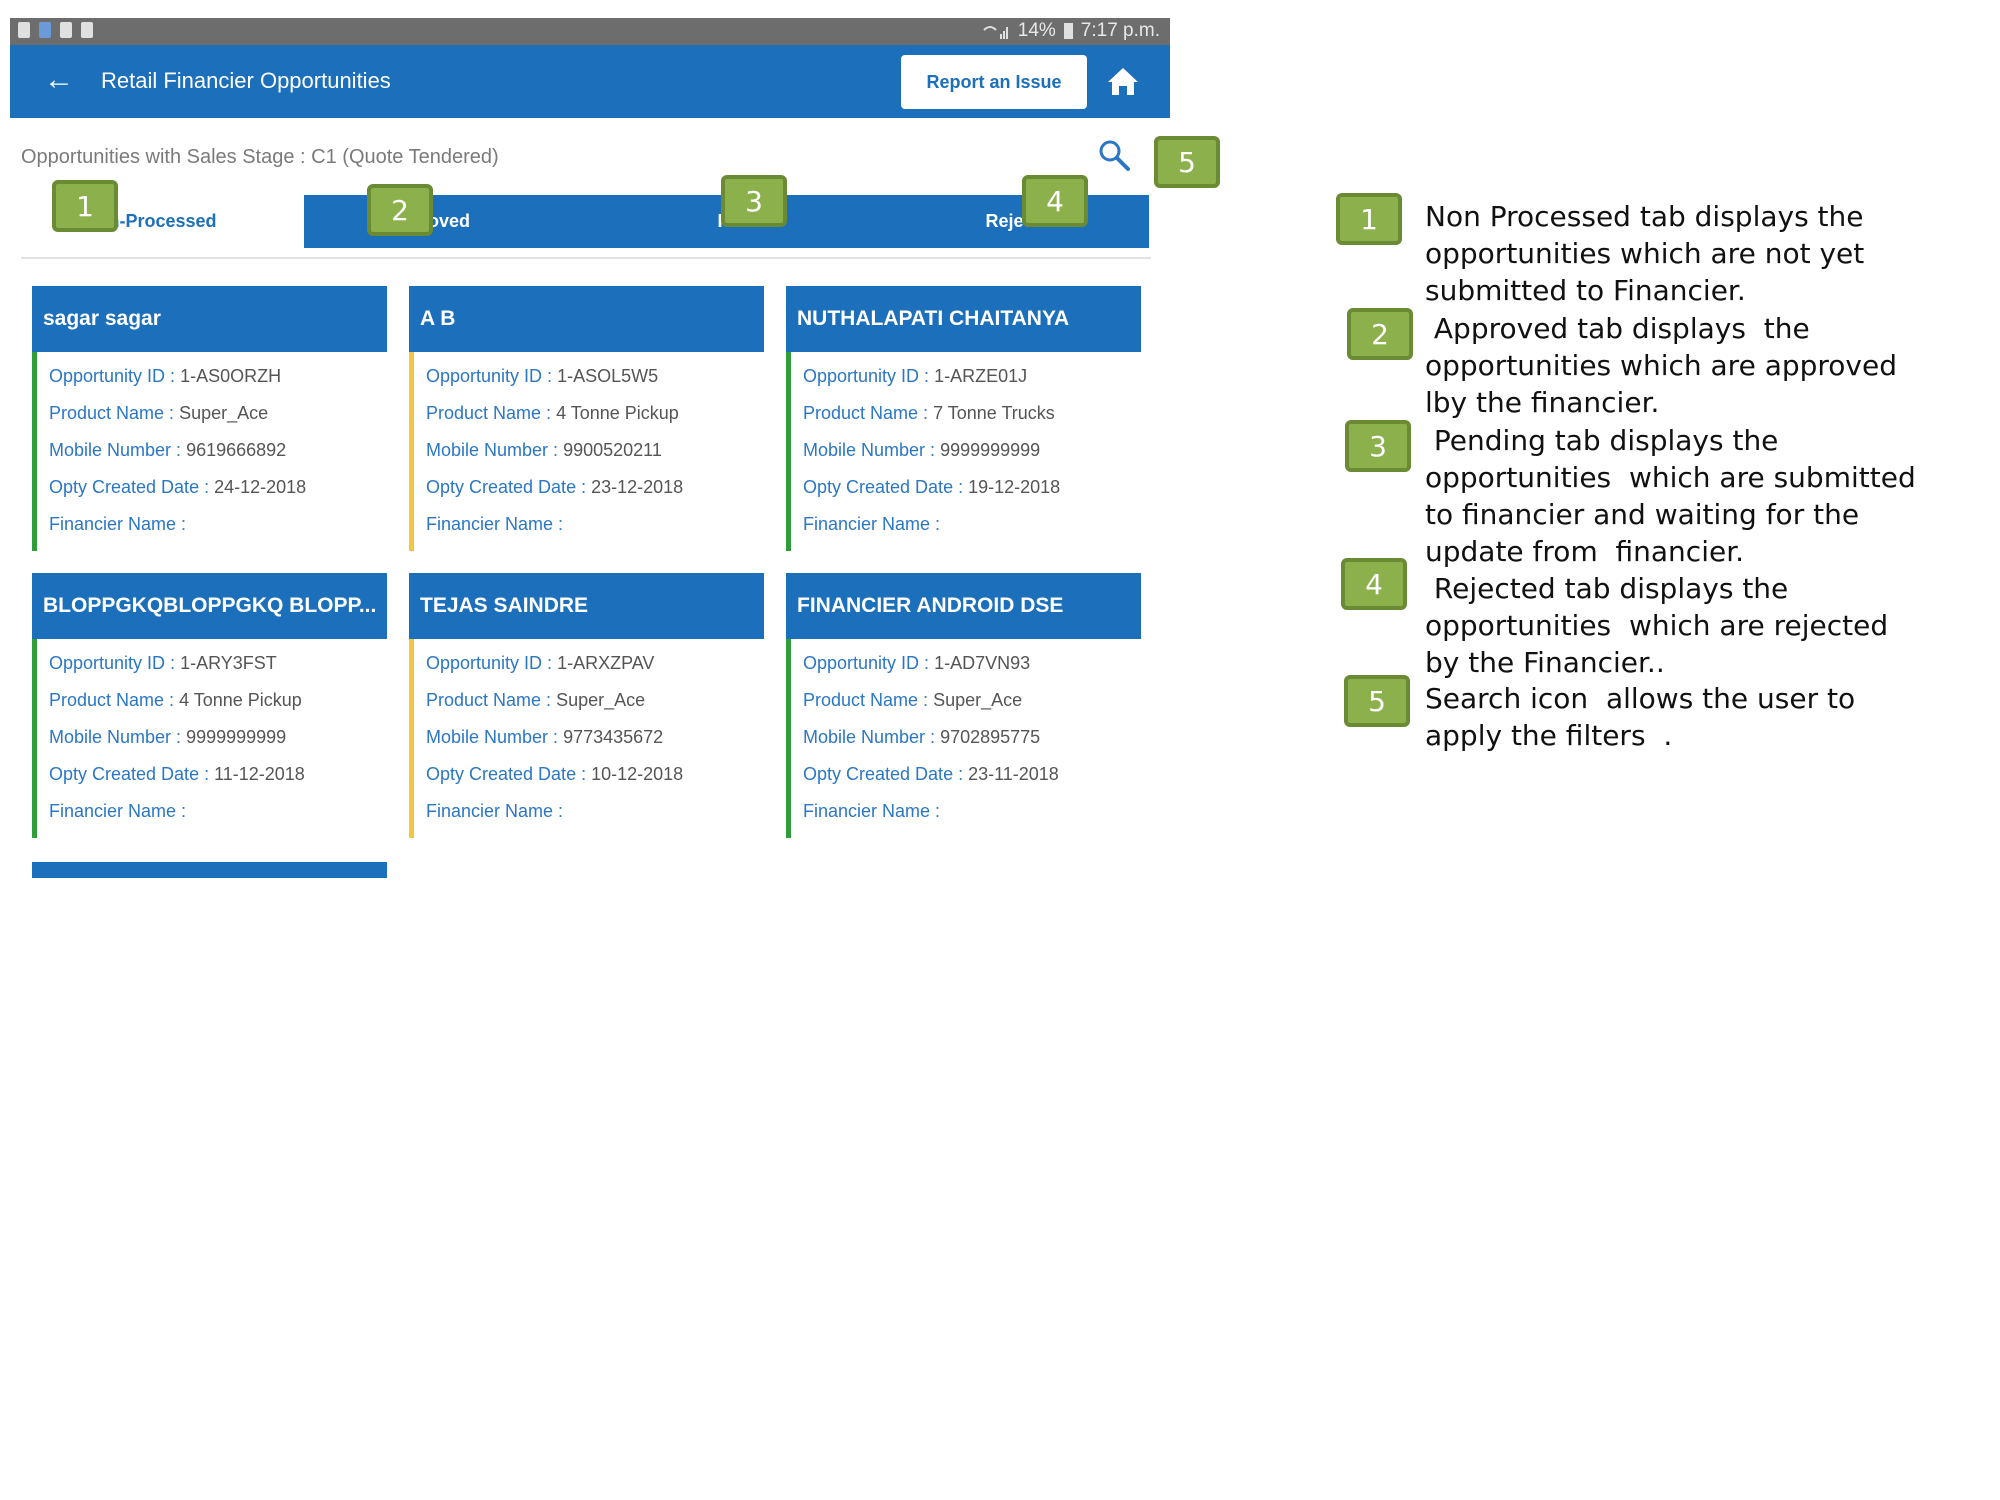  Describe the element at coordinates (1055, 201) in the screenshot. I see `callout-badge-4: 4` at that location.